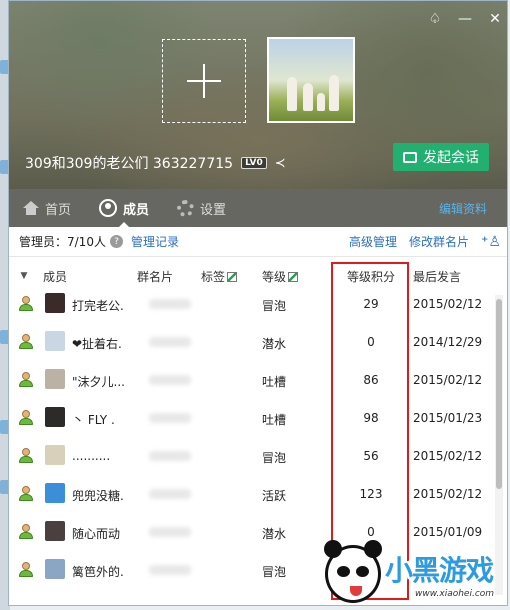 This screenshot has height=610, width=510. What do you see at coordinates (448, 532) in the screenshot?
I see `member-last-speak: 2015/01/09` at bounding box center [448, 532].